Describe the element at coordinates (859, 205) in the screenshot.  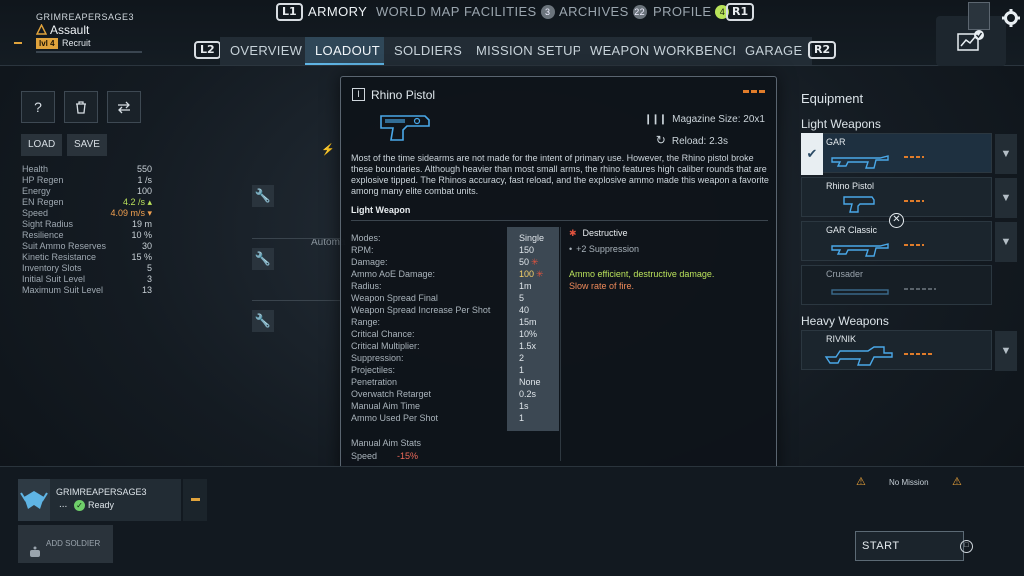
I see `pistol-icon` at that location.